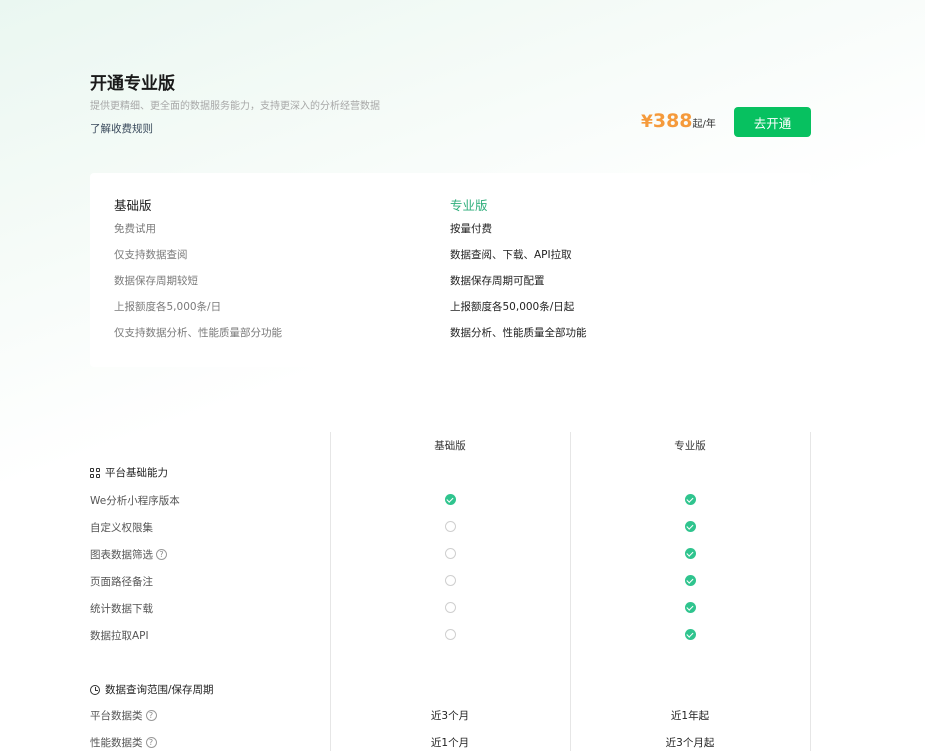 This screenshot has height=751, width=925. Describe the element at coordinates (512, 307) in the screenshot. I see `pro-plan-item: 上报额度各50,000条/日起` at that location.